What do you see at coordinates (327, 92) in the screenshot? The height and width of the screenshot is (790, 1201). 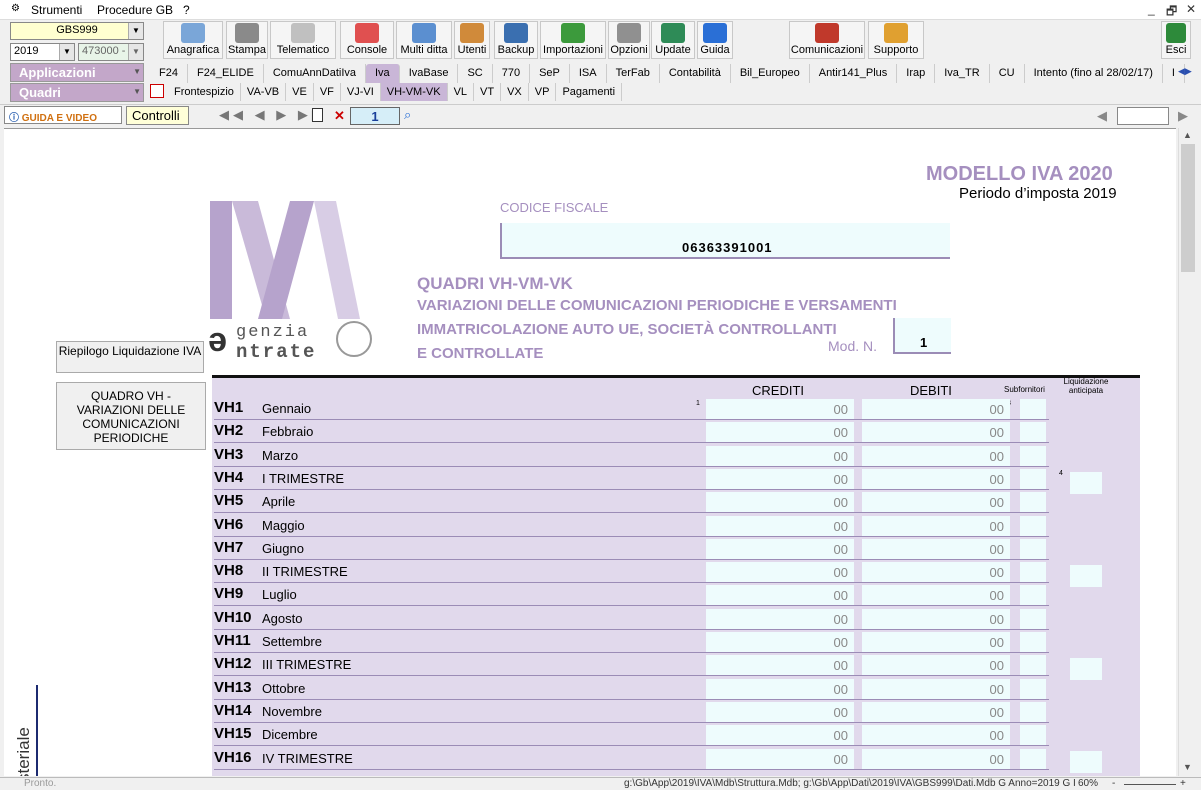 I see `quadri-tab-vf: VF` at bounding box center [327, 92].